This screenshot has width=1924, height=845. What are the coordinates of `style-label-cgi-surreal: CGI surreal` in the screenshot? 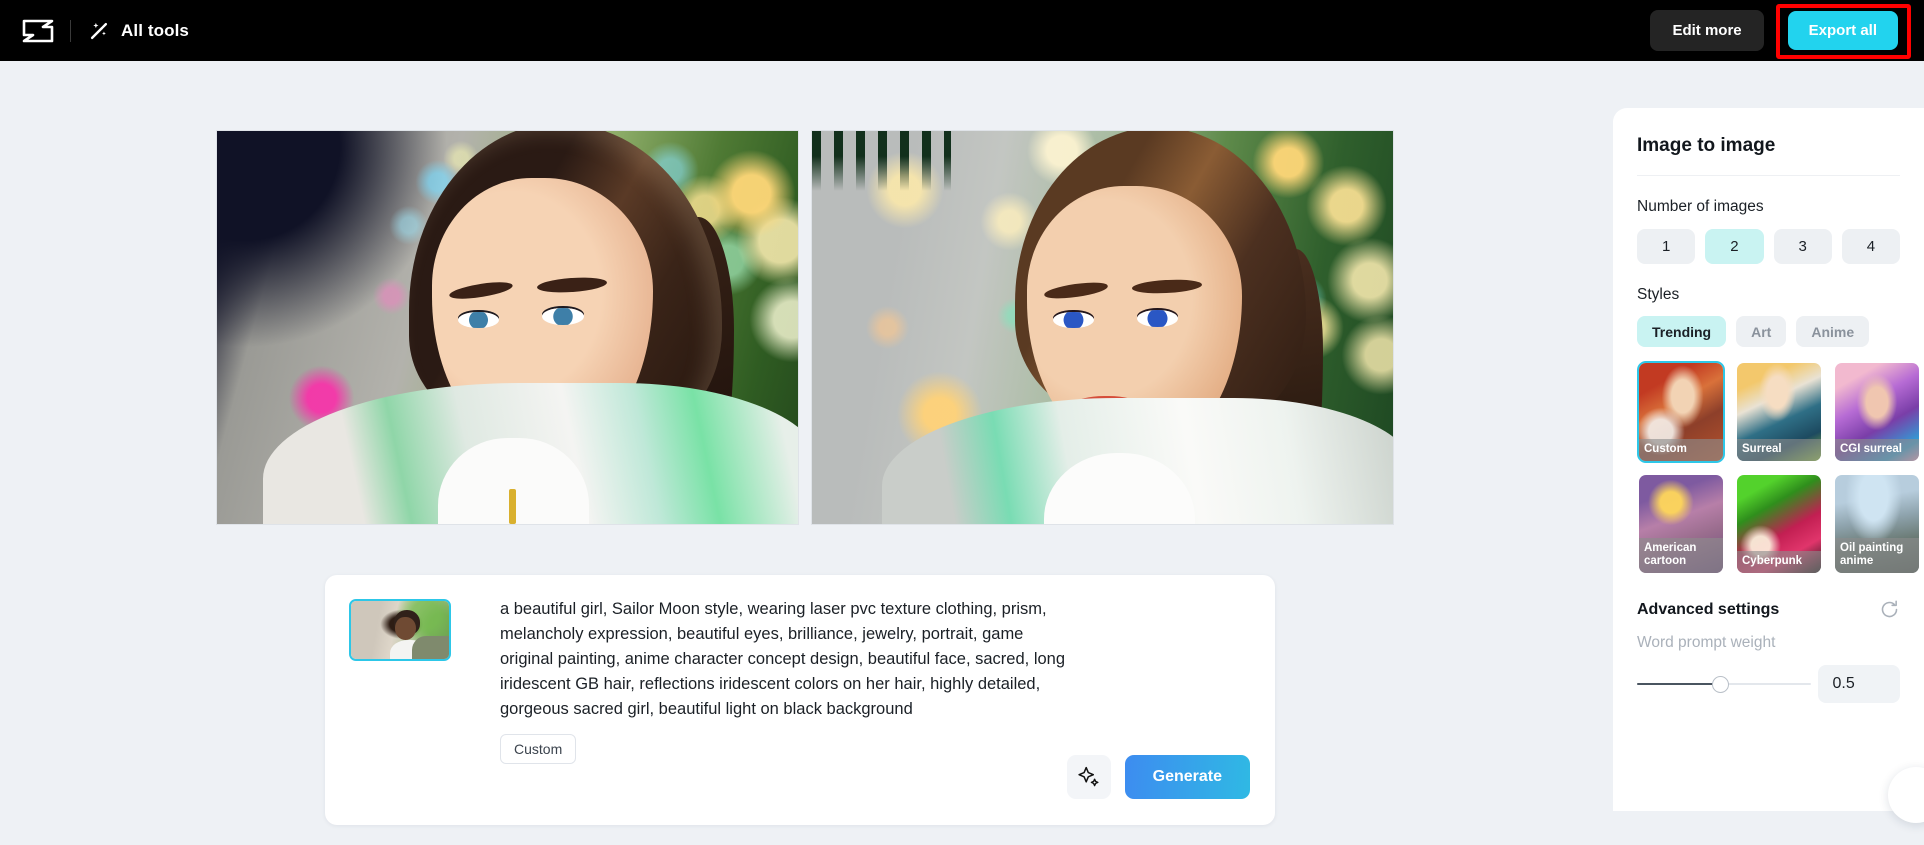 It's located at (1877, 450).